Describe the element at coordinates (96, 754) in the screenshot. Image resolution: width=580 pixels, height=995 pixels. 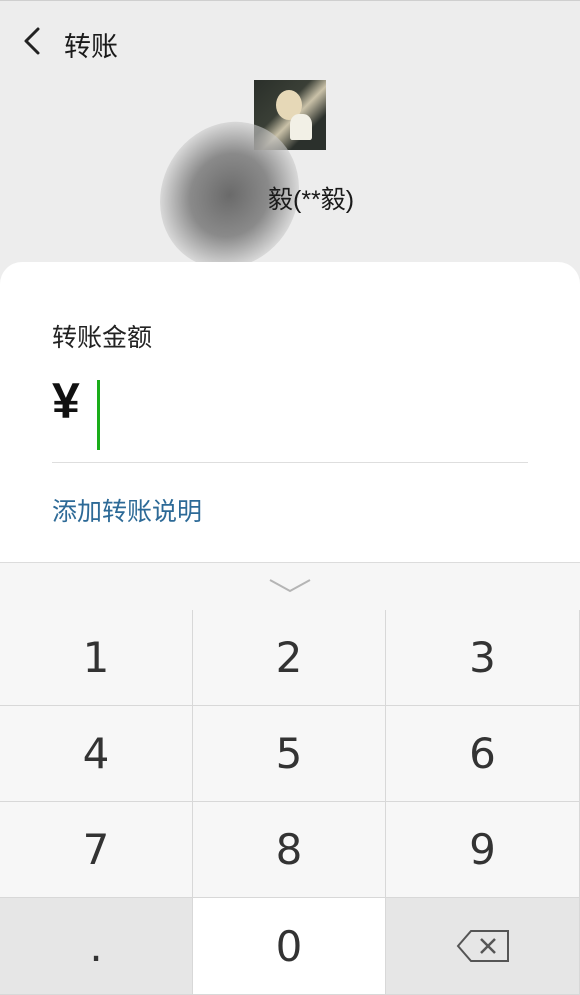
I see `key-4: 4` at that location.